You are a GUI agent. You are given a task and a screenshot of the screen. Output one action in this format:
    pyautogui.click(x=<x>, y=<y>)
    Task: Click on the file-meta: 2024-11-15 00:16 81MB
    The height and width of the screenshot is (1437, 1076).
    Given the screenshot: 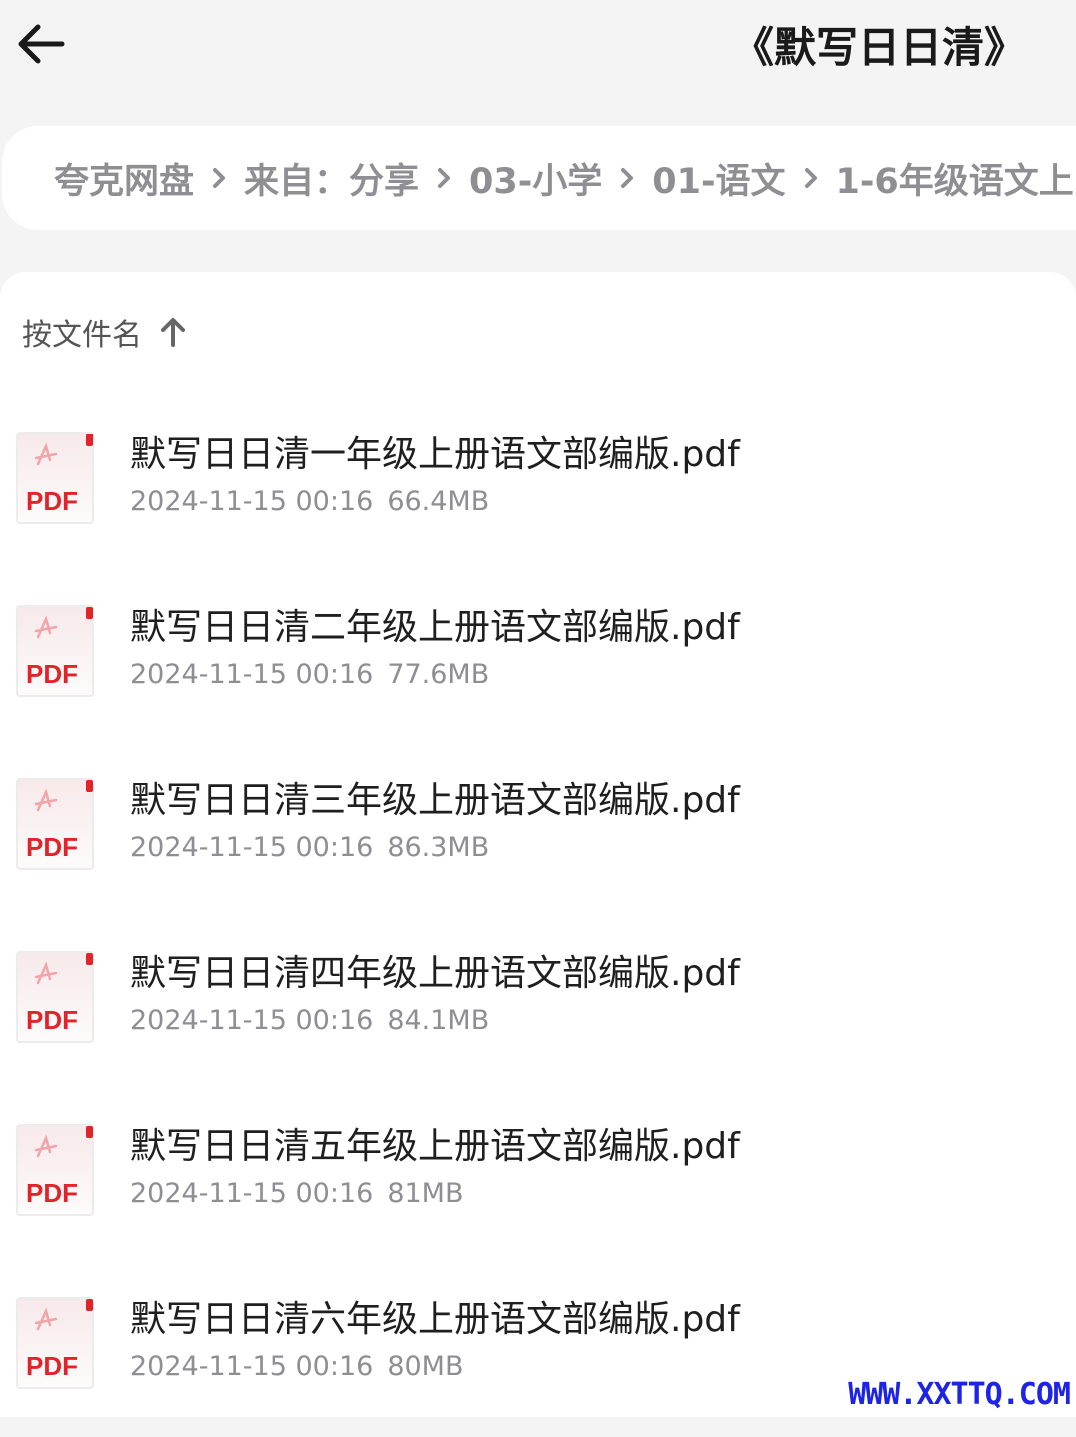 What is the action you would take?
    pyautogui.click(x=297, y=1194)
    